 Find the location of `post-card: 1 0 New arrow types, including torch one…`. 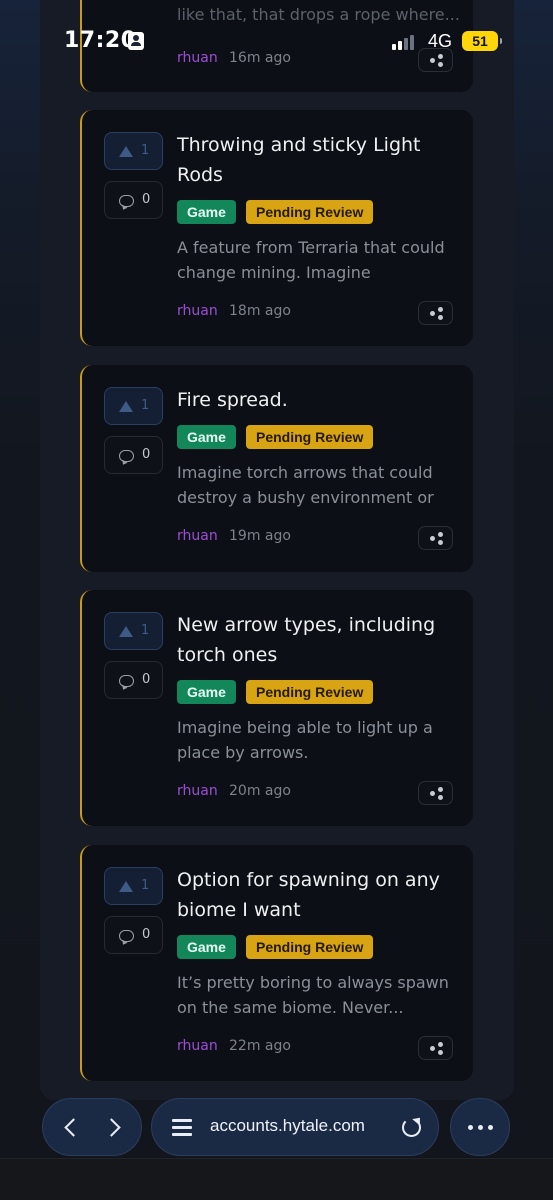

post-card: 1 0 New arrow types, including torch one… is located at coordinates (276, 708).